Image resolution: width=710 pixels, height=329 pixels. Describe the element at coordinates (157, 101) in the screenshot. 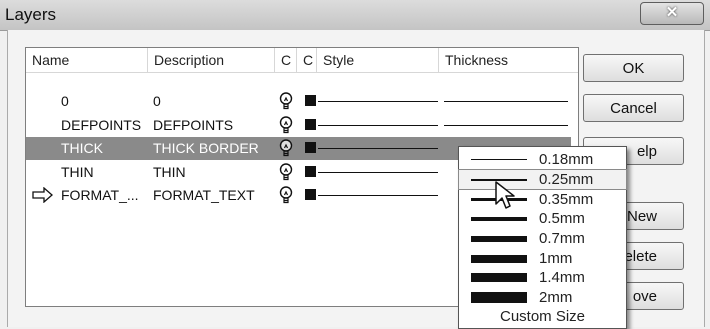

I see `layer-description: 0` at that location.